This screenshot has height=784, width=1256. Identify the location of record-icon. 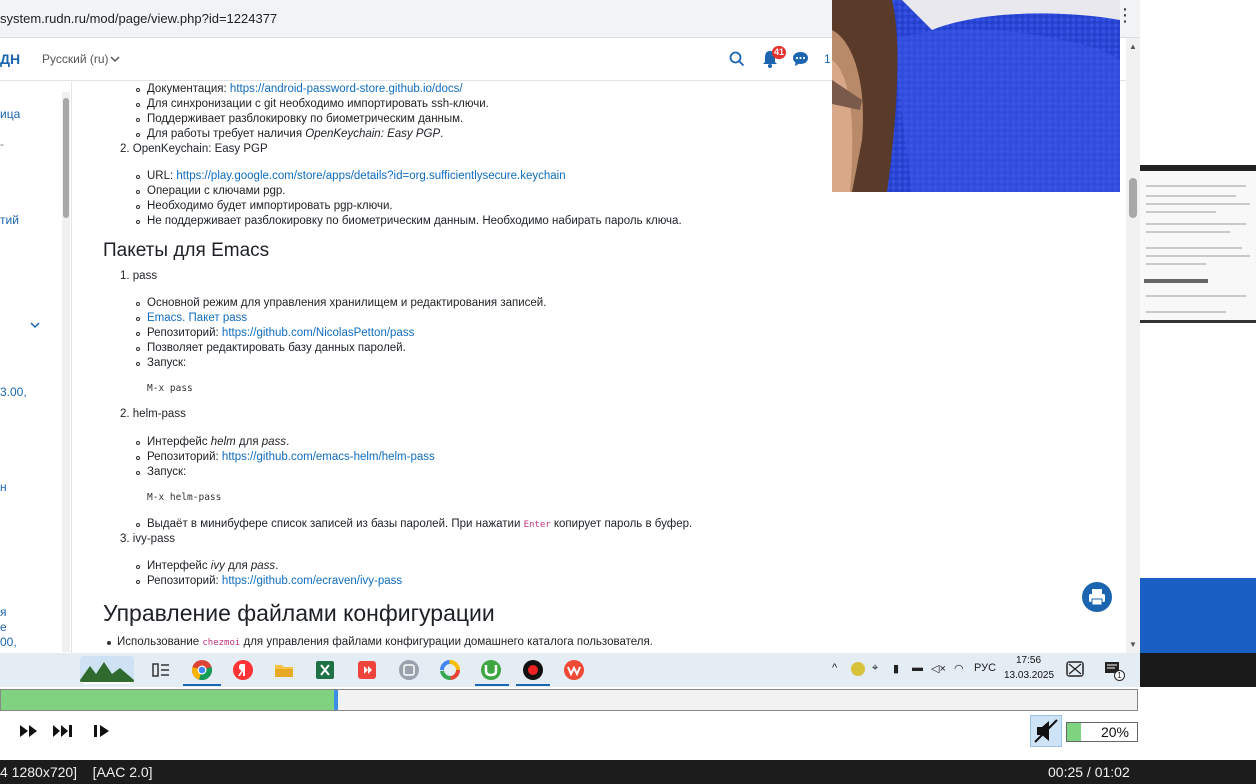
(533, 670).